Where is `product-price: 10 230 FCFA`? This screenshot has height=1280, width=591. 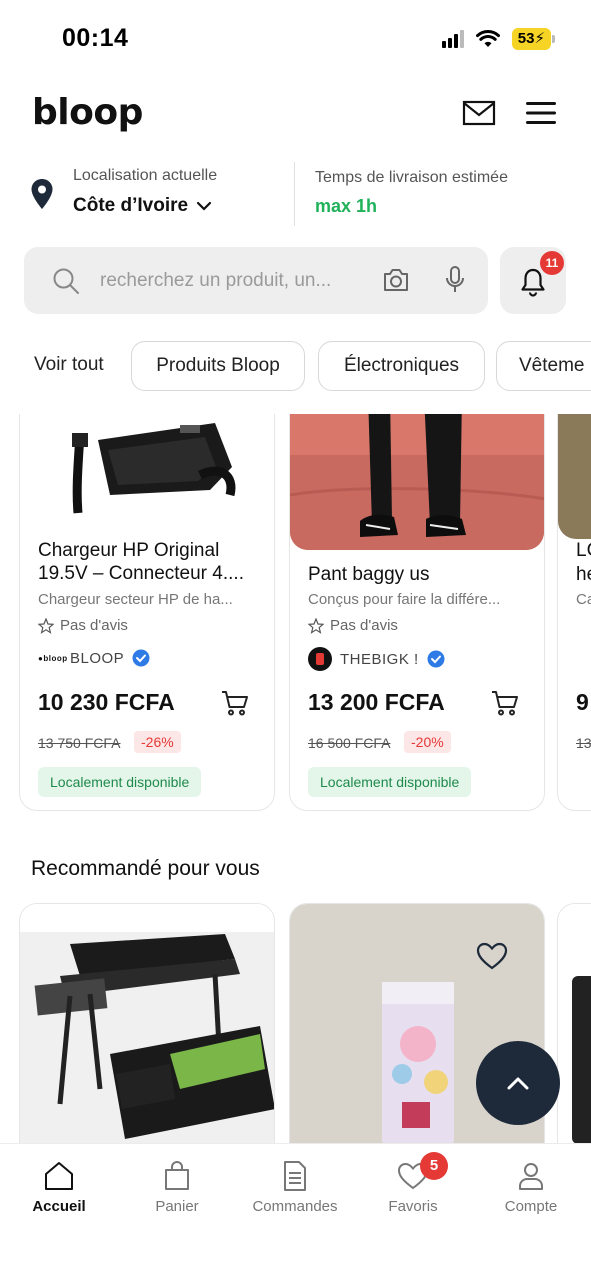 product-price: 10 230 FCFA is located at coordinates (106, 702).